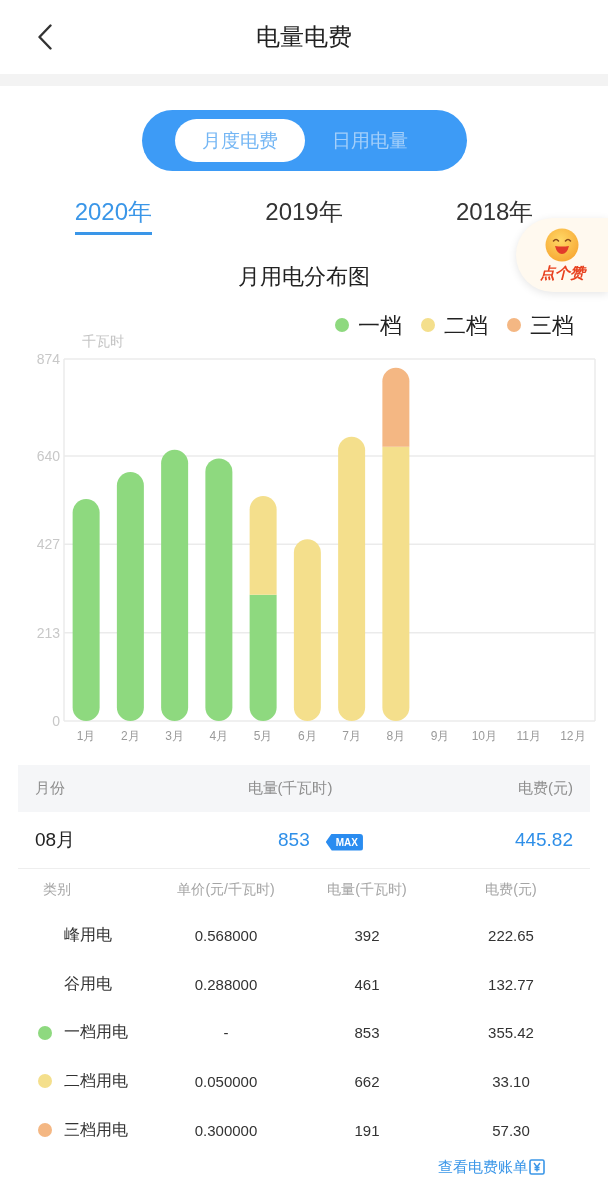  I want to click on price-cell: 0.050000, so click(226, 1081).